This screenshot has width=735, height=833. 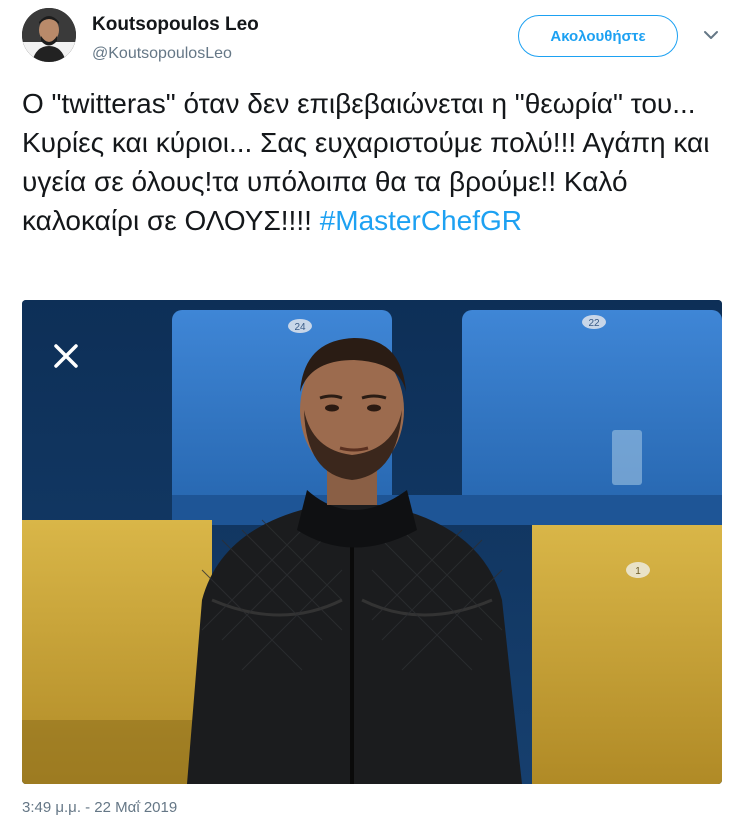 What do you see at coordinates (175, 25) in the screenshot?
I see `author-name: Koutsopoulos Leo` at bounding box center [175, 25].